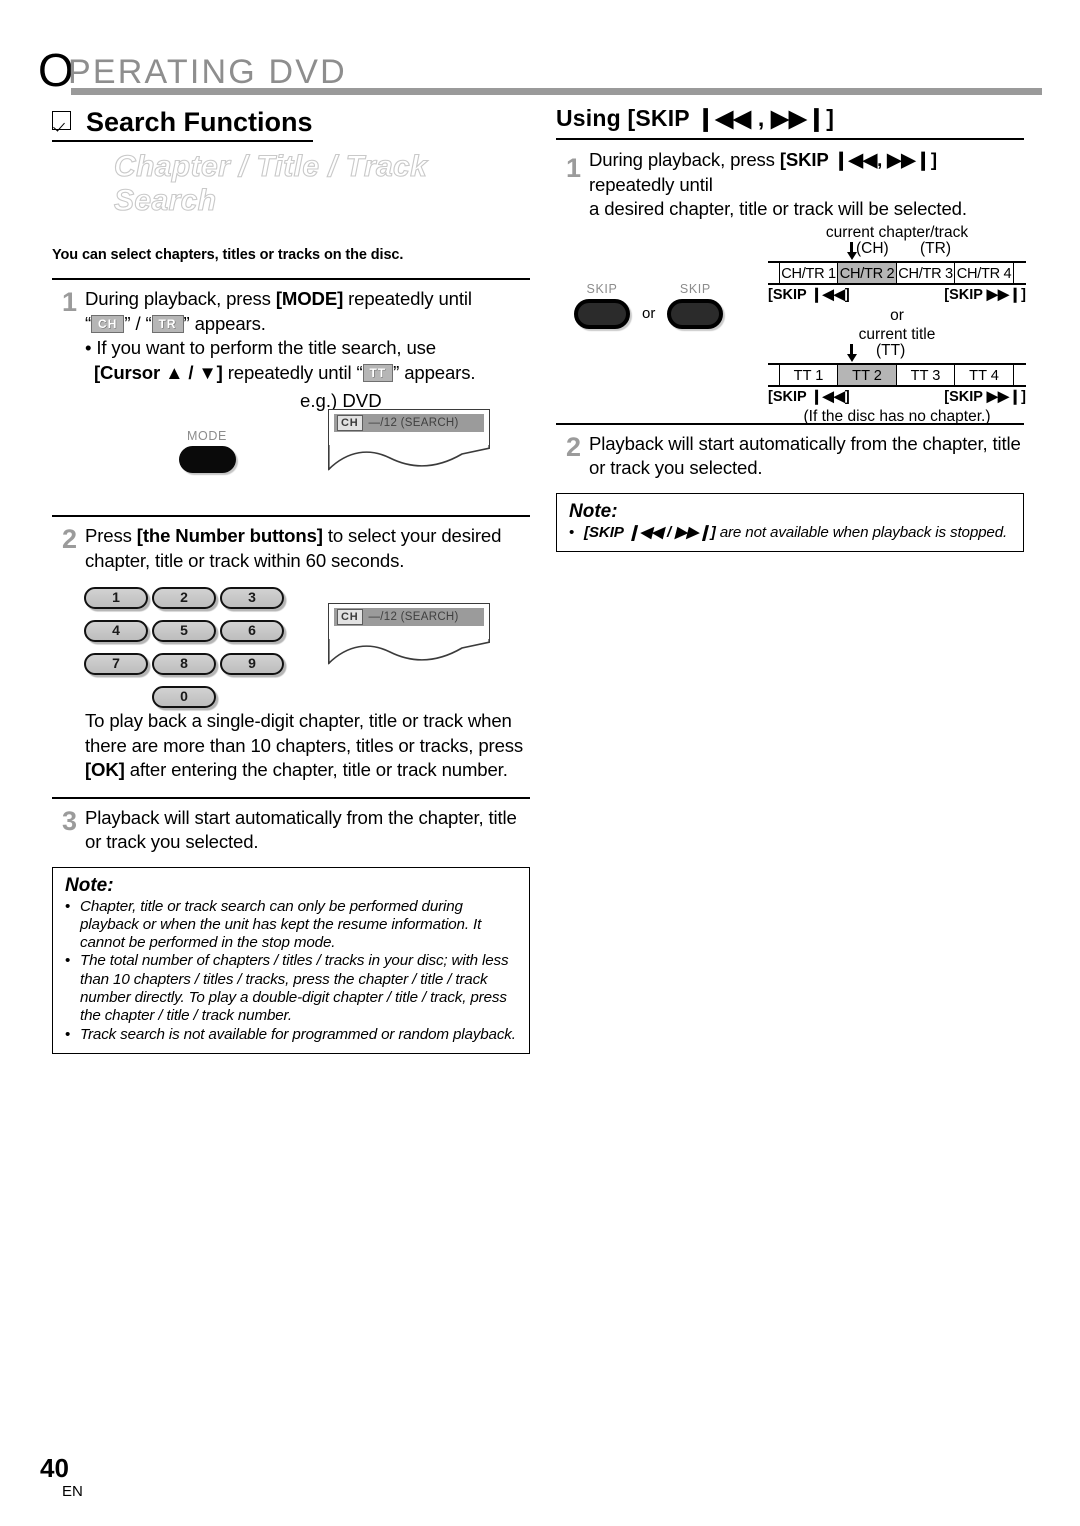  Describe the element at coordinates (984, 374) in the screenshot. I see `title-segment-4: TT 4` at that location.